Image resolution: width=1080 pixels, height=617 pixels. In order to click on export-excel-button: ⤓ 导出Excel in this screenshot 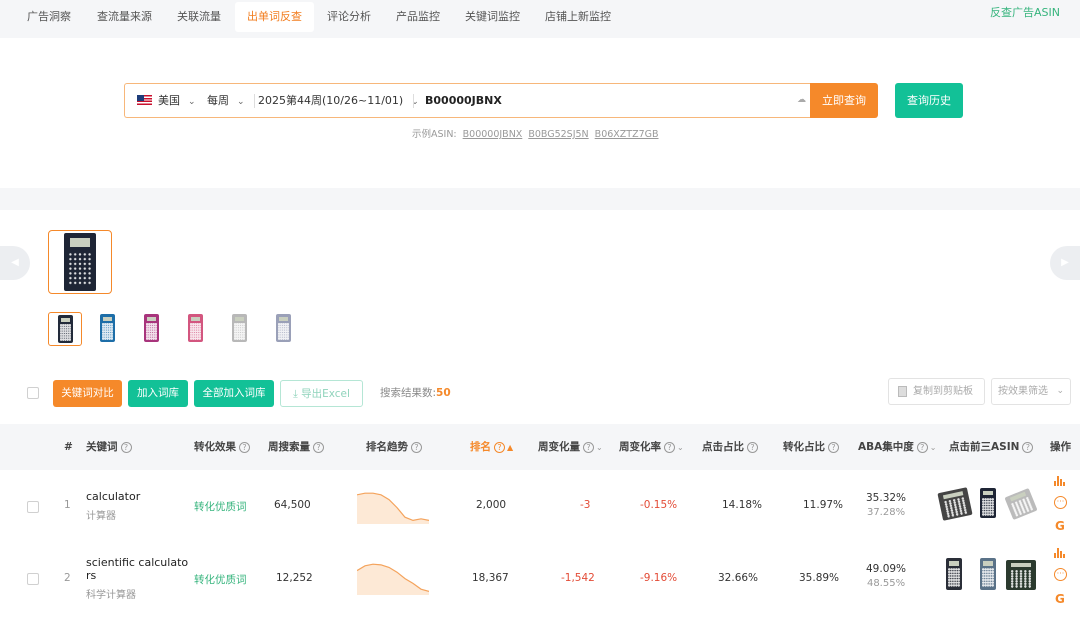, I will do `click(321, 393)`.